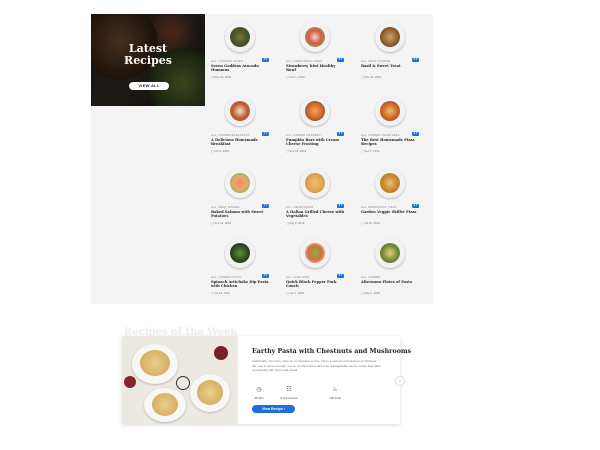 The height and width of the screenshot is (450, 600). I want to click on recipe-title: A Italian Grilled Cheese with Vegetables, so click(316, 214).